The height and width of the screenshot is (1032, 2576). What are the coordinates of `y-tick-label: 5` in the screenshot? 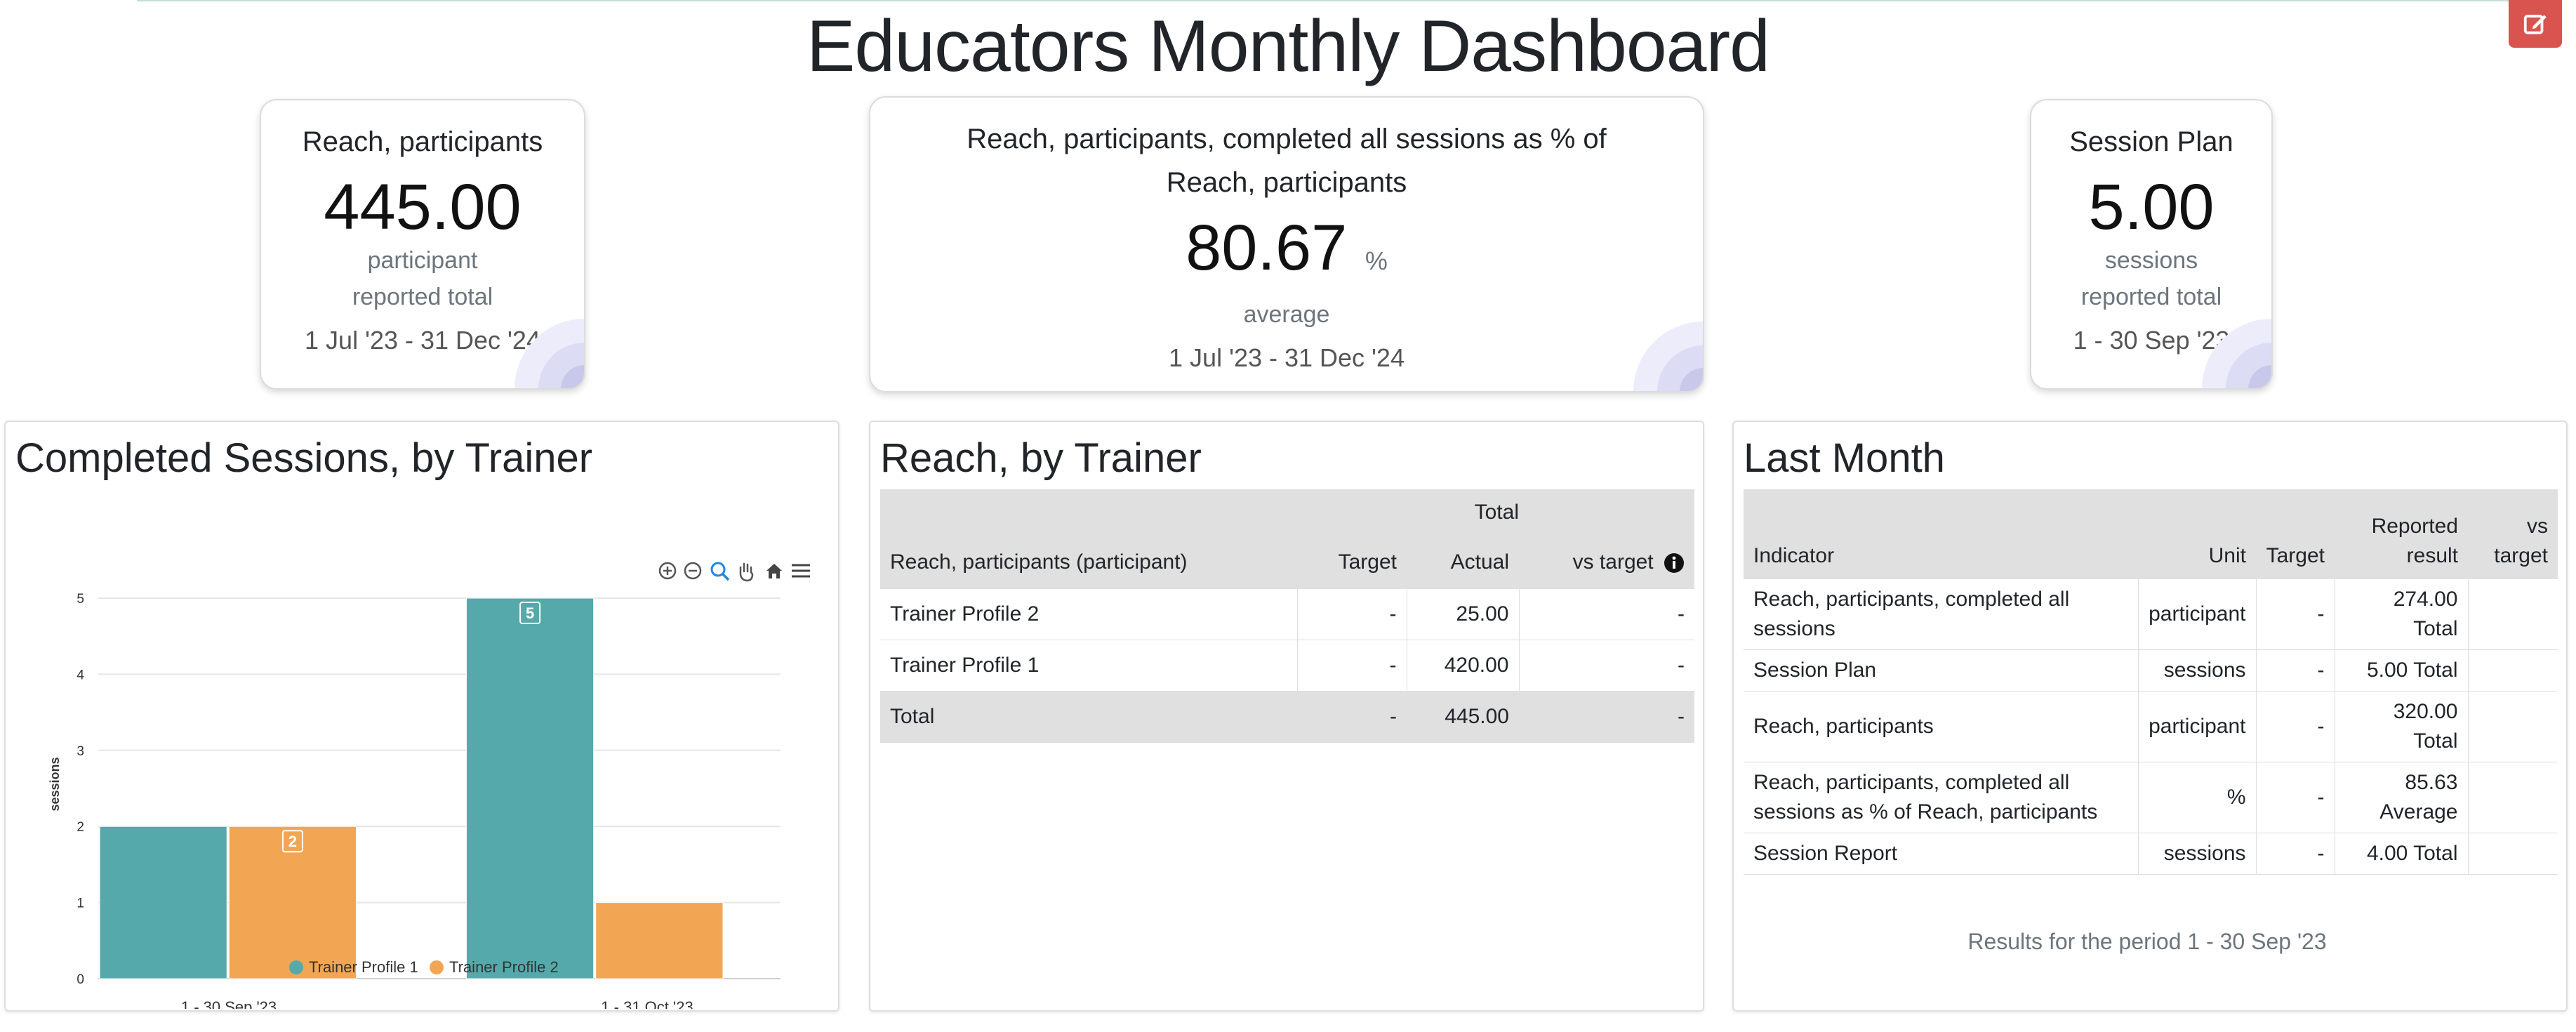 It's located at (81, 599).